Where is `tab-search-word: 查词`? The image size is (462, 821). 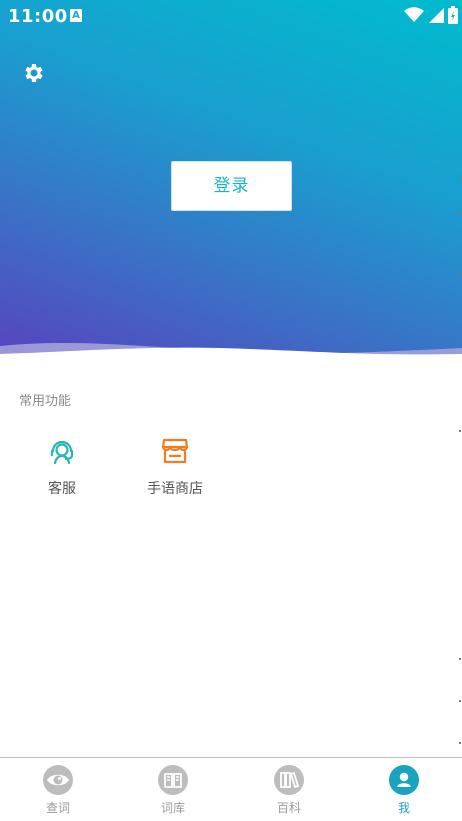 tab-search-word: 查词 is located at coordinates (58, 790).